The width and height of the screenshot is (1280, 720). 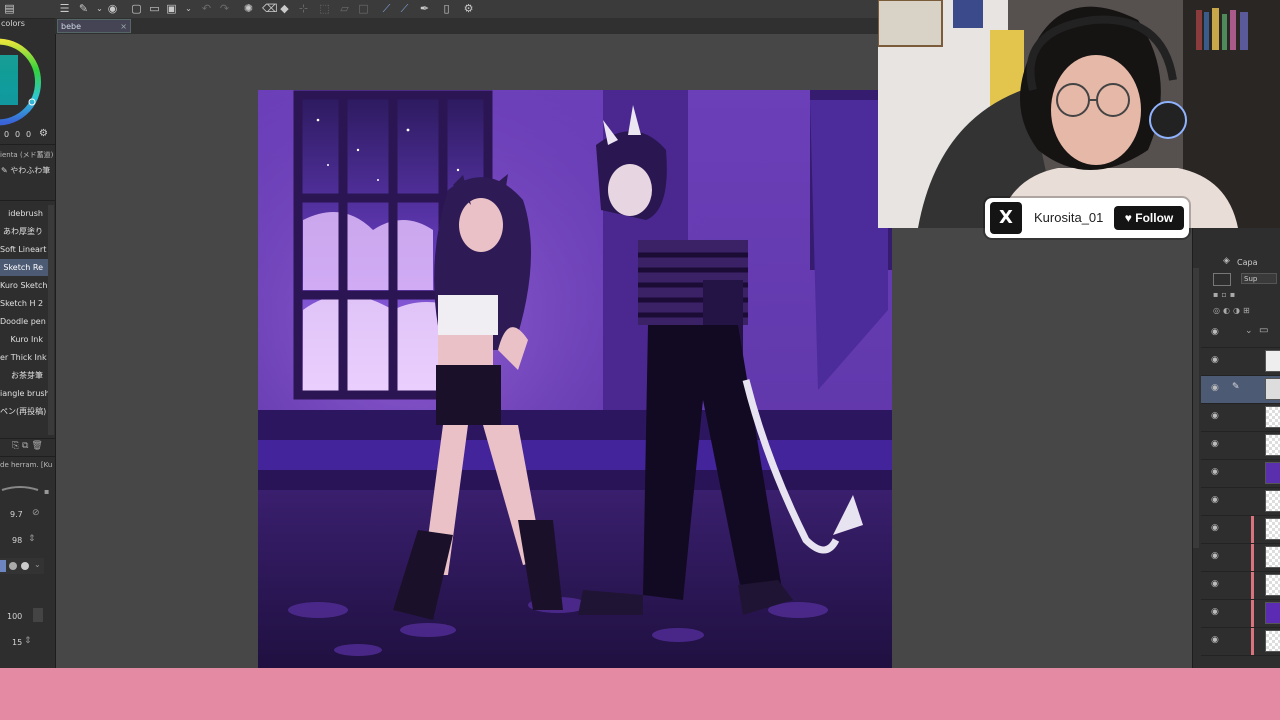 What do you see at coordinates (1252, 613) in the screenshot?
I see `clipping-indicator` at bounding box center [1252, 613].